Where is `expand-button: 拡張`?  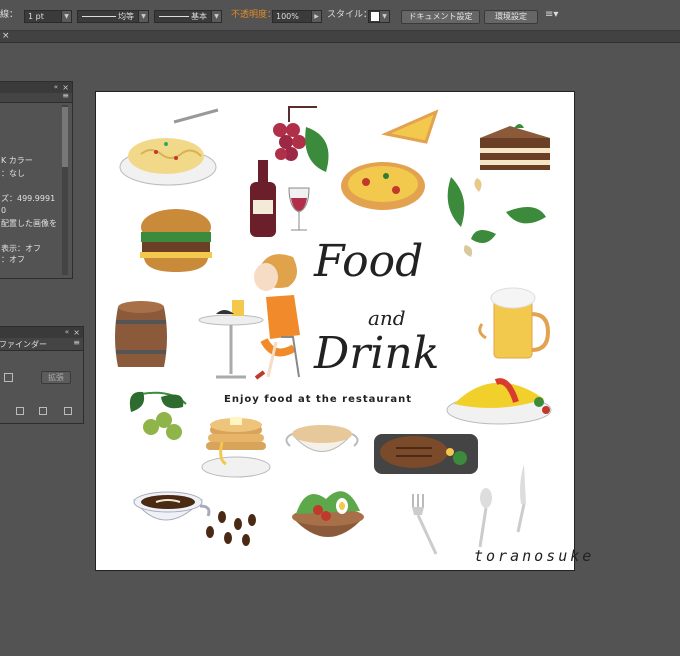
expand-button: 拡張 is located at coordinates (56, 377).